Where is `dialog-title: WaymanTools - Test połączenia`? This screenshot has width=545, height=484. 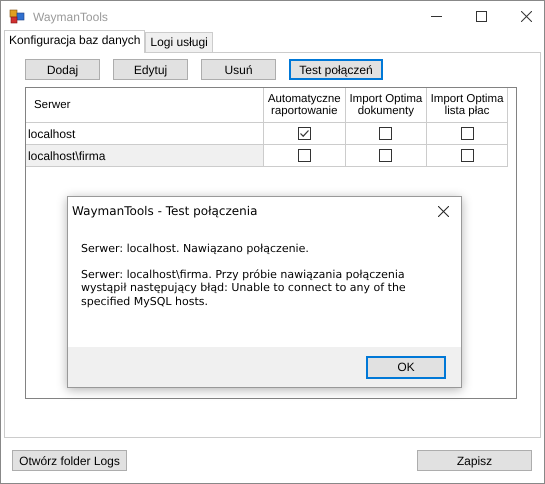
dialog-title: WaymanTools - Test połączenia is located at coordinates (165, 211).